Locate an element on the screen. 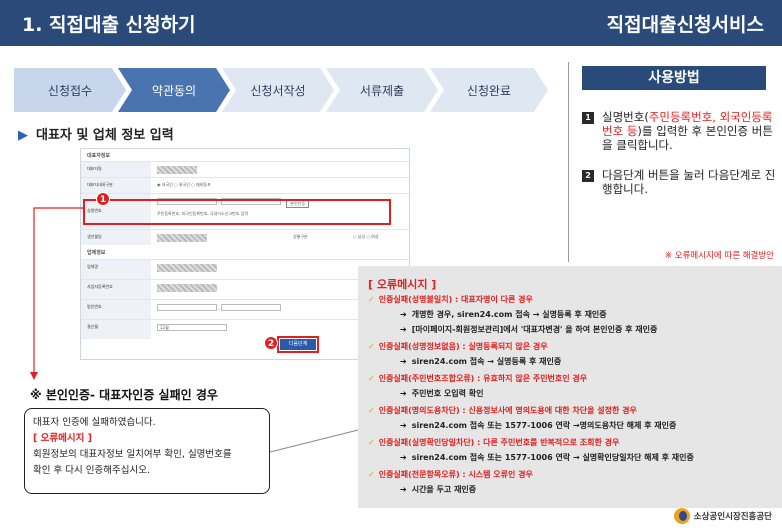 Image resolution: width=782 pixels, height=530 pixels. solution-note: ※ 오류메시지에 따른 해결방안 is located at coordinates (719, 256).